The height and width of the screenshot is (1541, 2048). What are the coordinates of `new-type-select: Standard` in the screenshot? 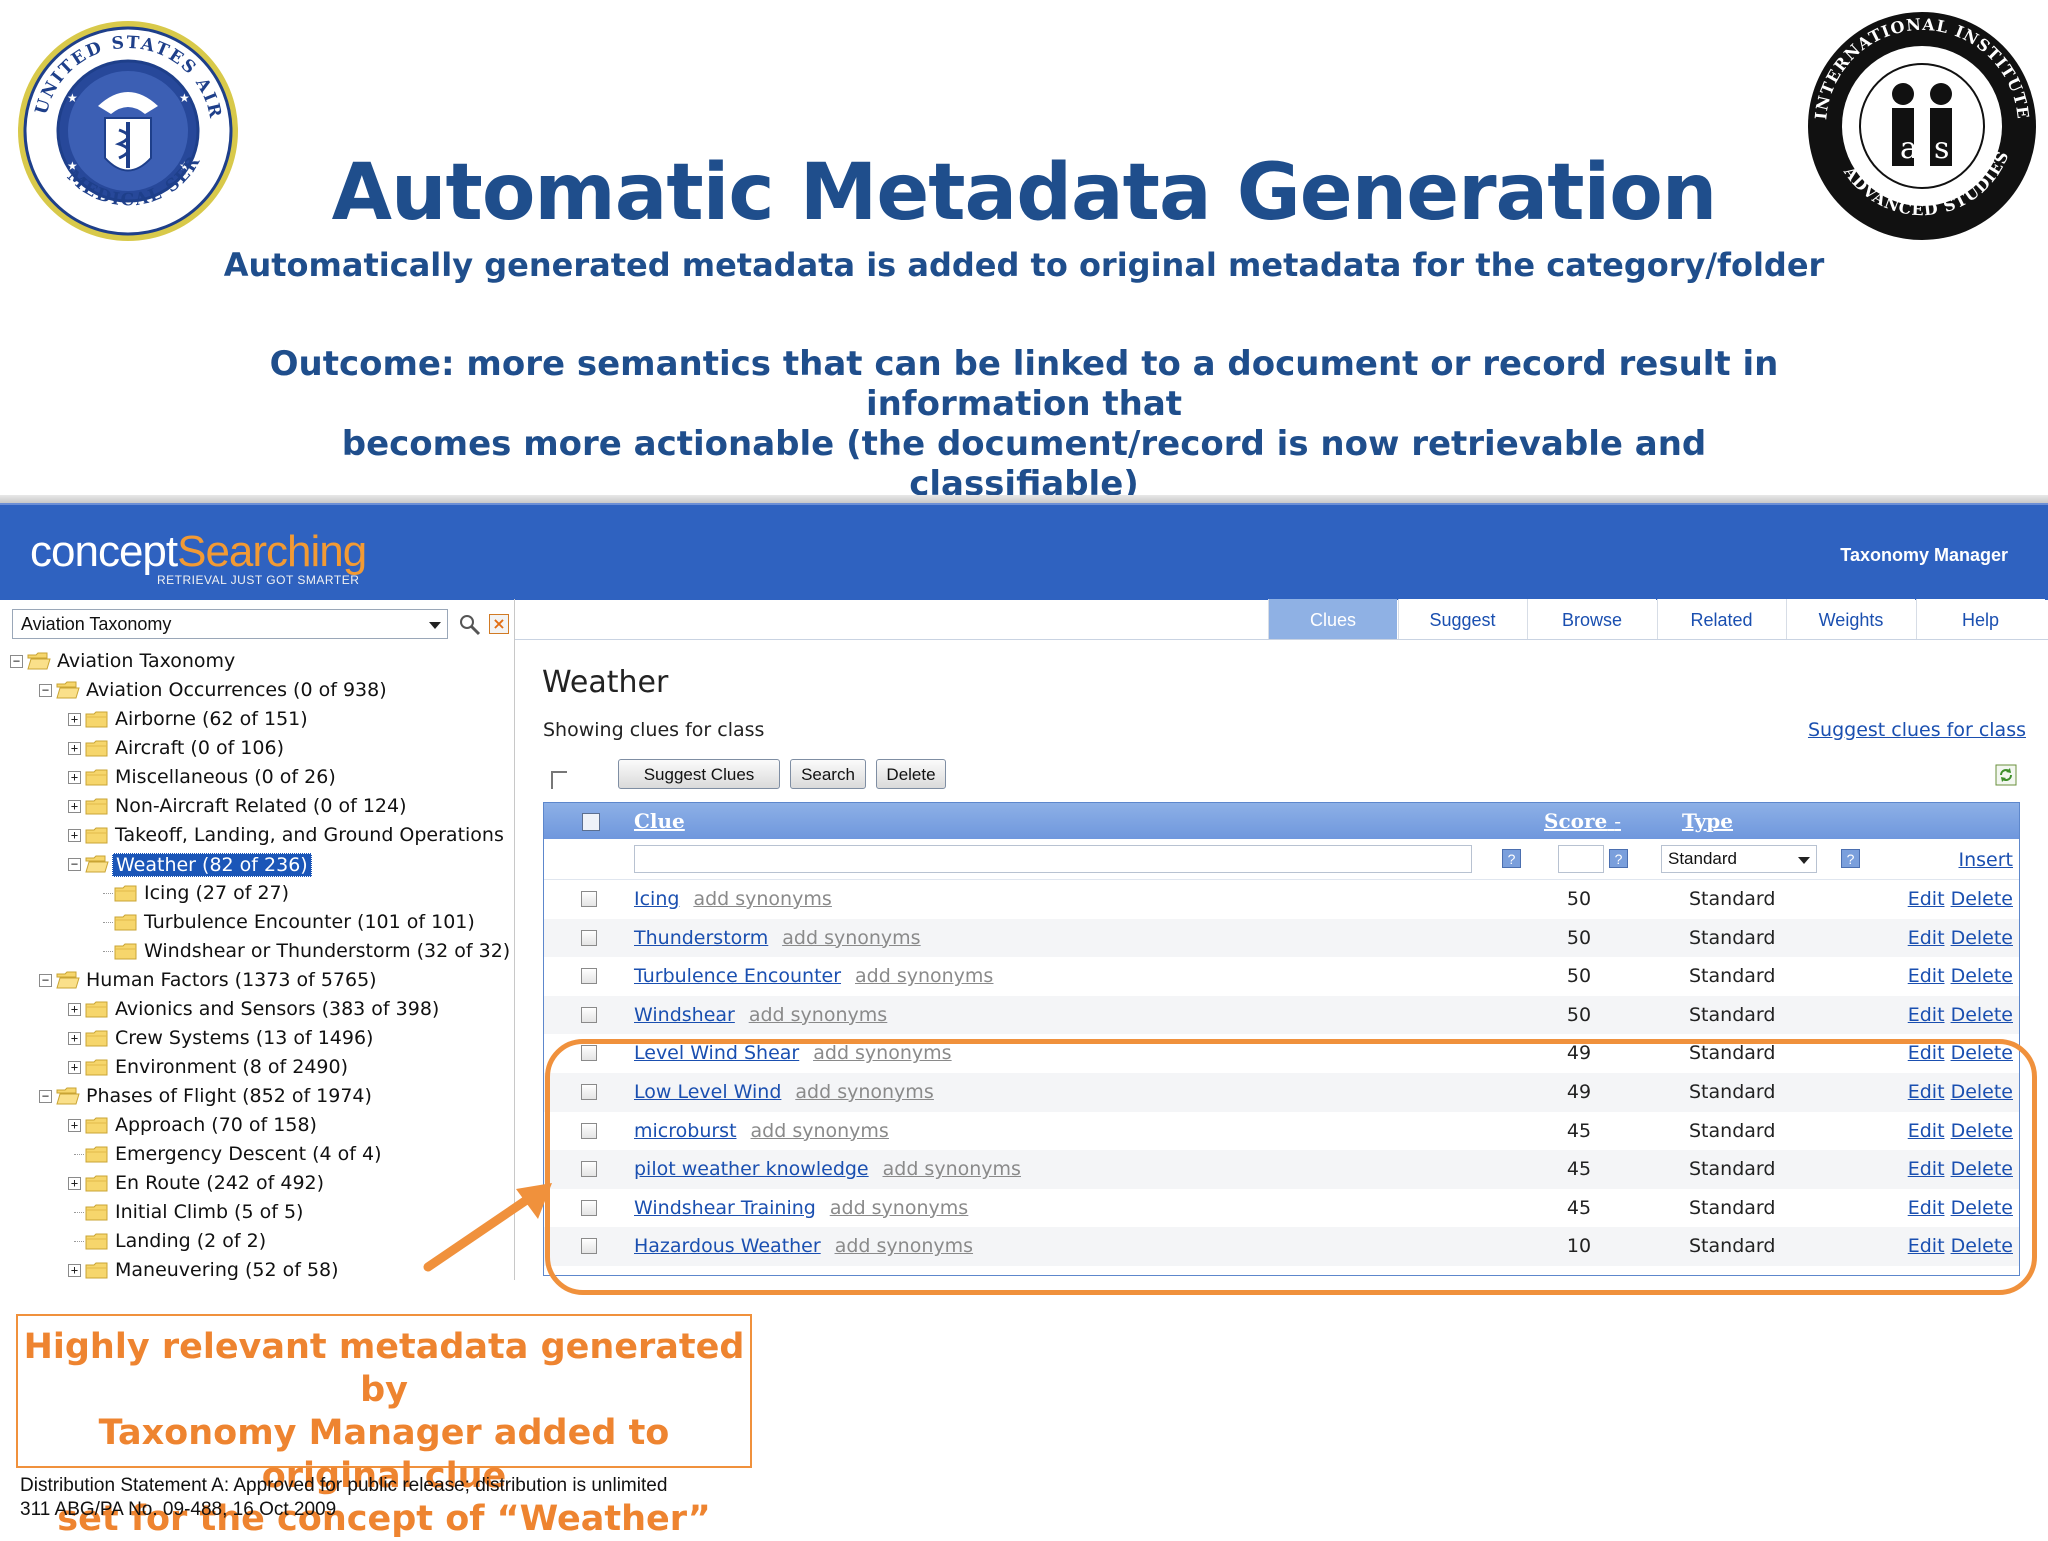 It's located at (1739, 859).